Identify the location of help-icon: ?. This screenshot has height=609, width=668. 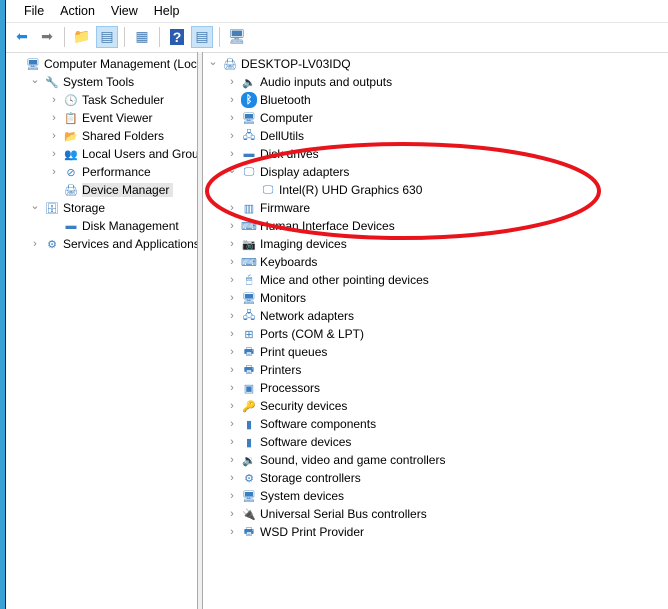
(177, 36).